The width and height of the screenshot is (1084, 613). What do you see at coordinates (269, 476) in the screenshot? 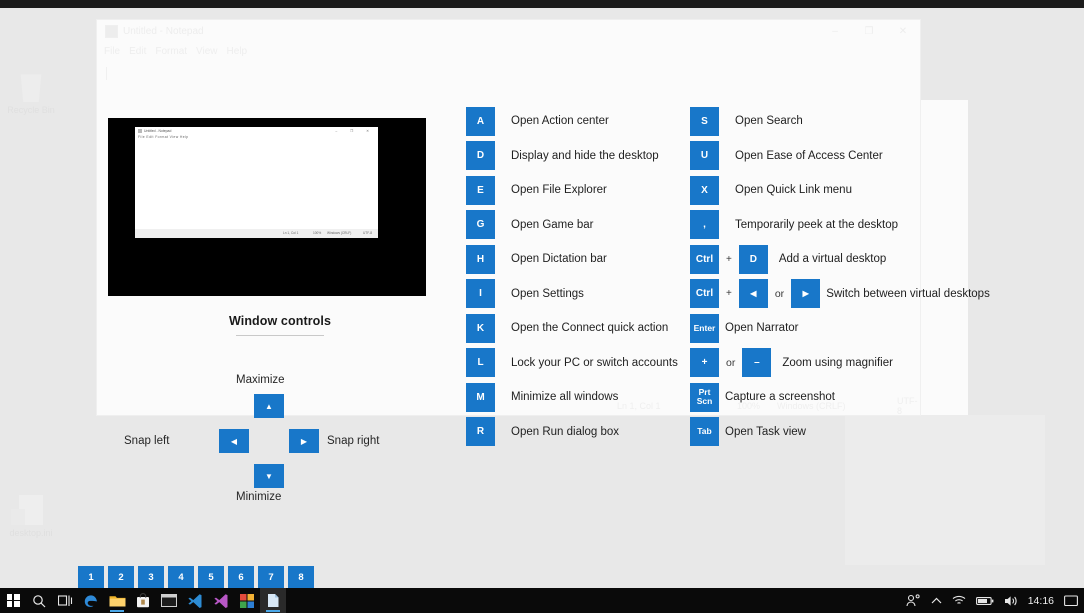
I see `arrow-down-key: ▼` at bounding box center [269, 476].